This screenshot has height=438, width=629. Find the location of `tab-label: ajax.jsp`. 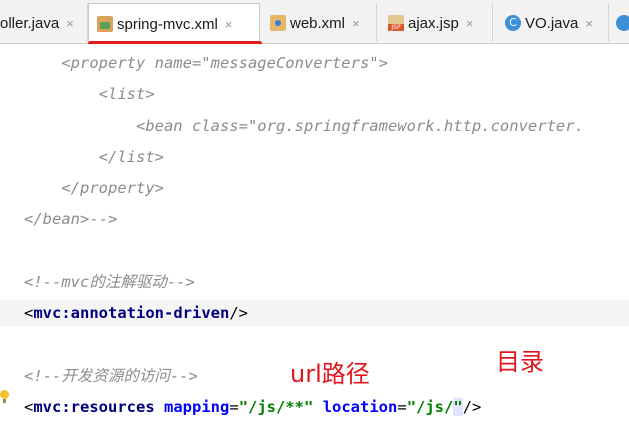

tab-label: ajax.jsp is located at coordinates (433, 23).